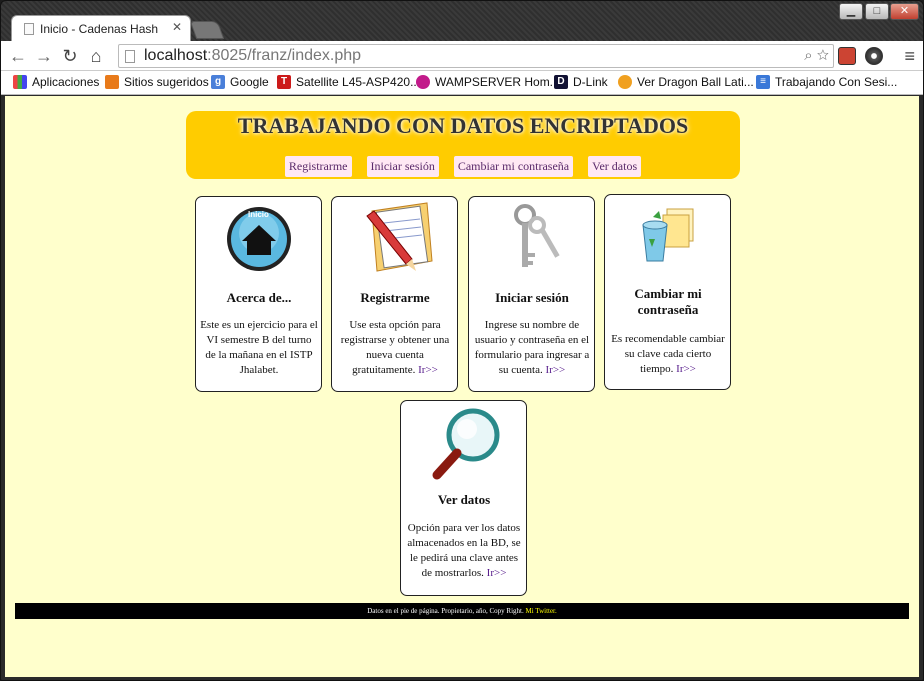  I want to click on new-tab-button, so click(207, 30).